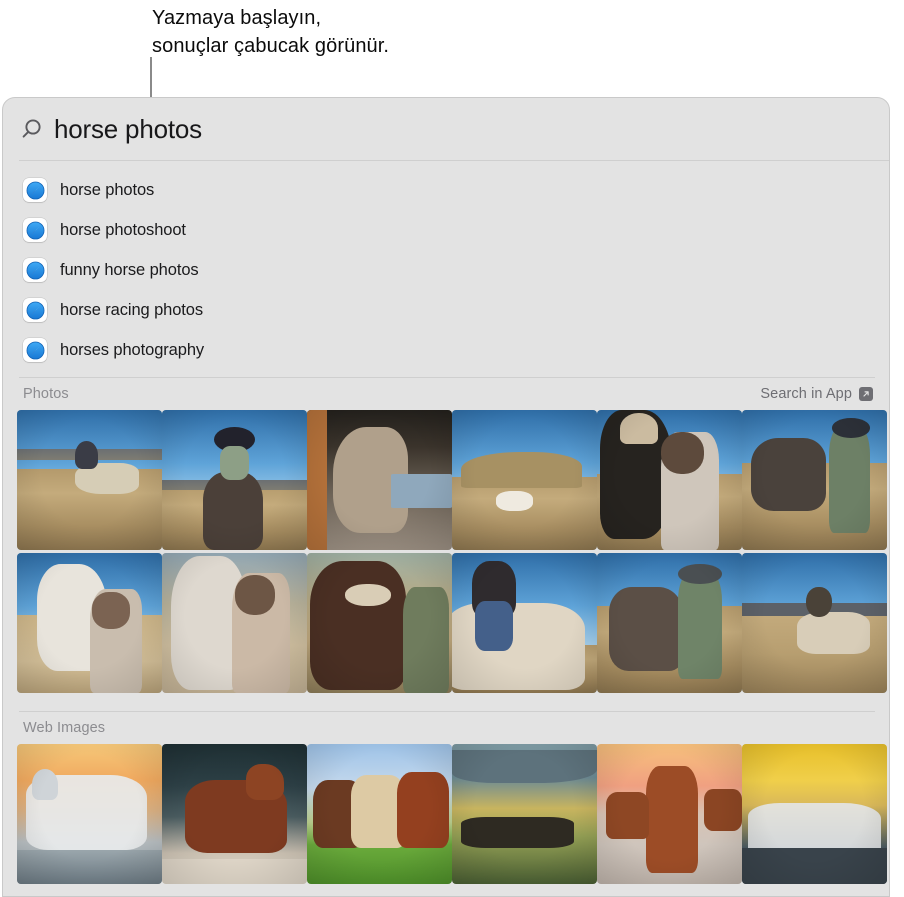  I want to click on suggestion-label: horse photos, so click(107, 189).